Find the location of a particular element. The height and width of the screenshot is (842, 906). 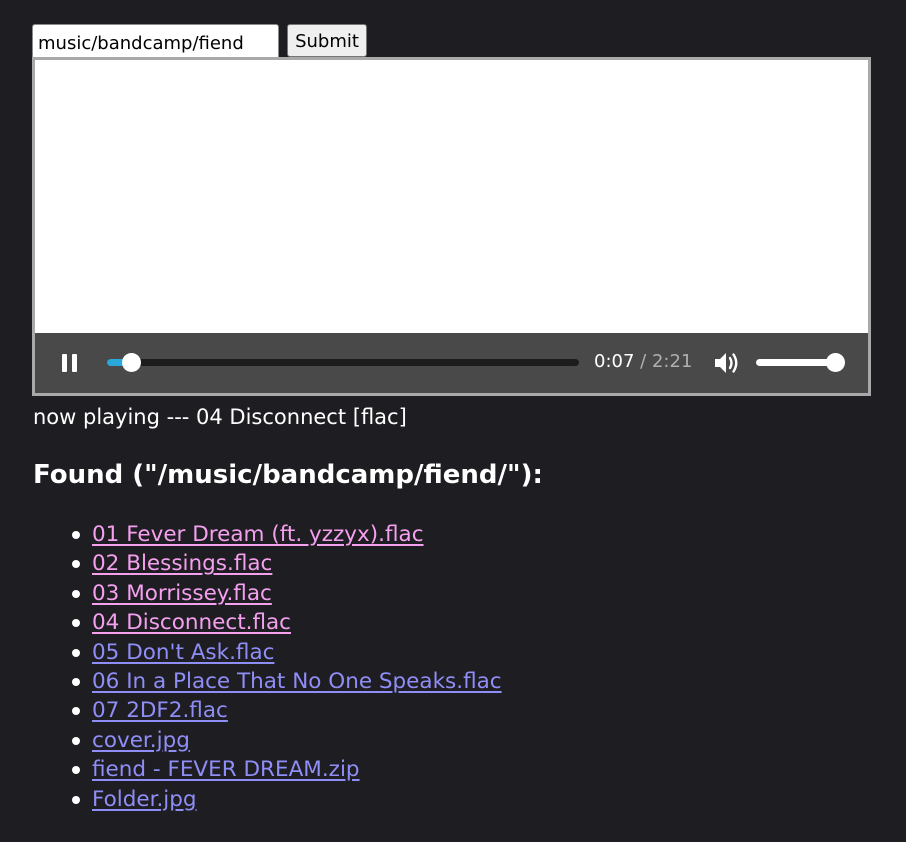

list-item: 04 Disconnect.flac is located at coordinates (287, 622).